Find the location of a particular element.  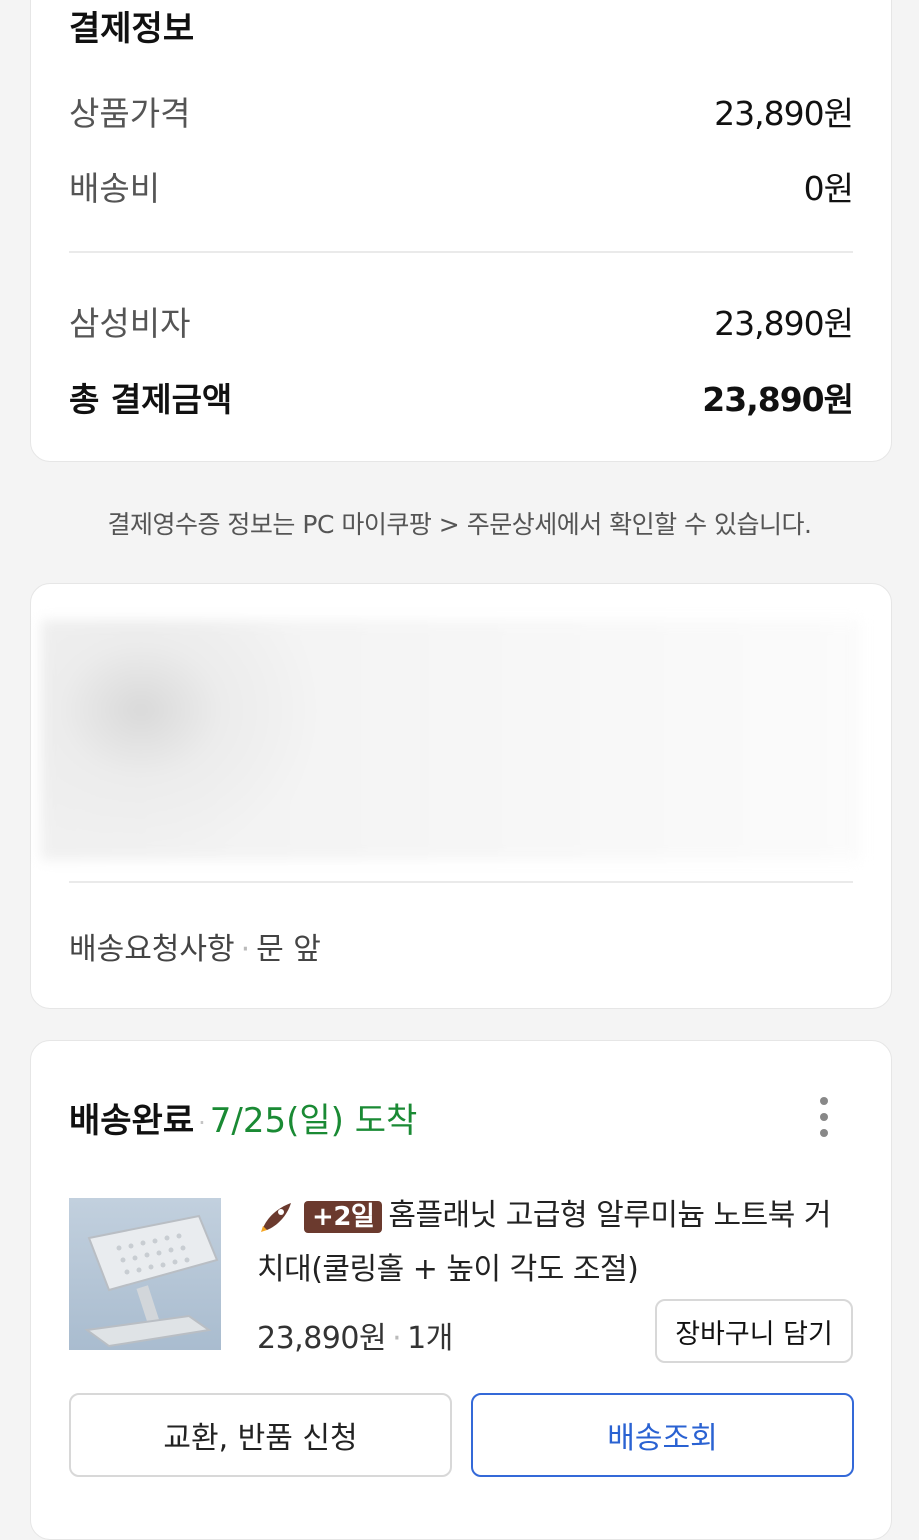

shipping-fee-label: 배송비 is located at coordinates (115, 188).